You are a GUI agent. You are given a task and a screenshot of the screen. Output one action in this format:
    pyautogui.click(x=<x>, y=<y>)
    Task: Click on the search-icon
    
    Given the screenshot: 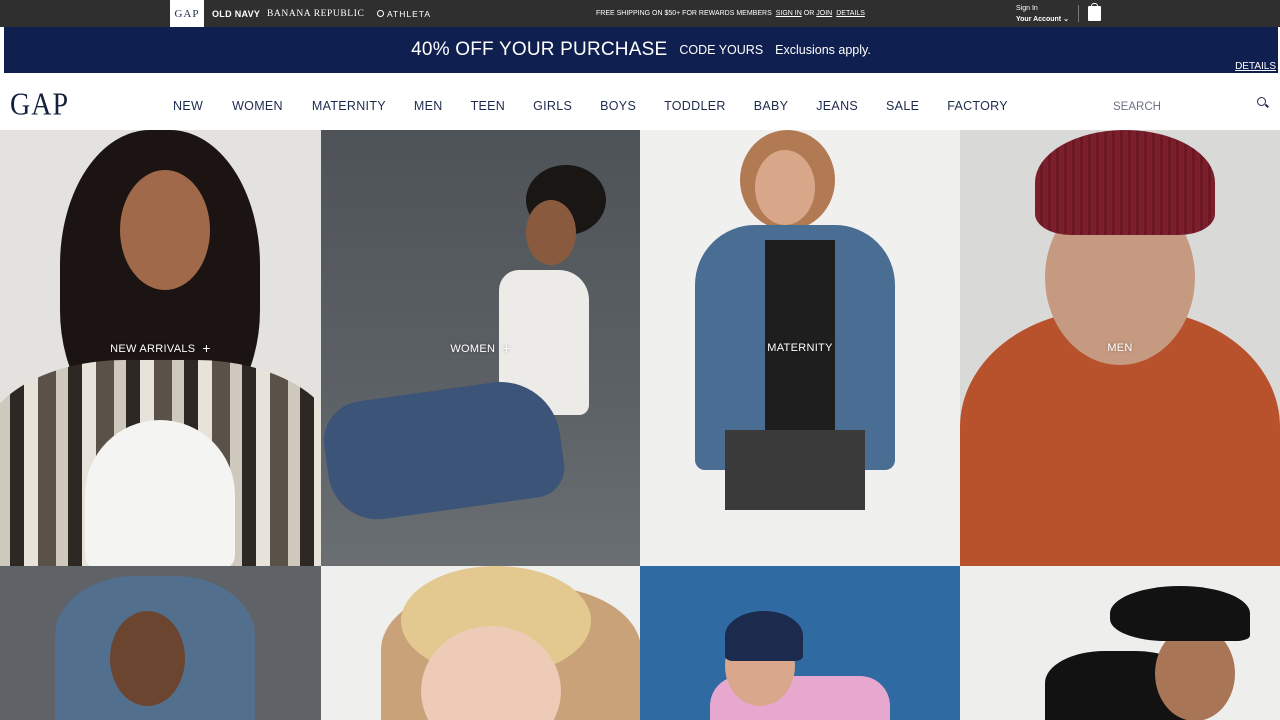 What is the action you would take?
    pyautogui.click(x=1261, y=101)
    